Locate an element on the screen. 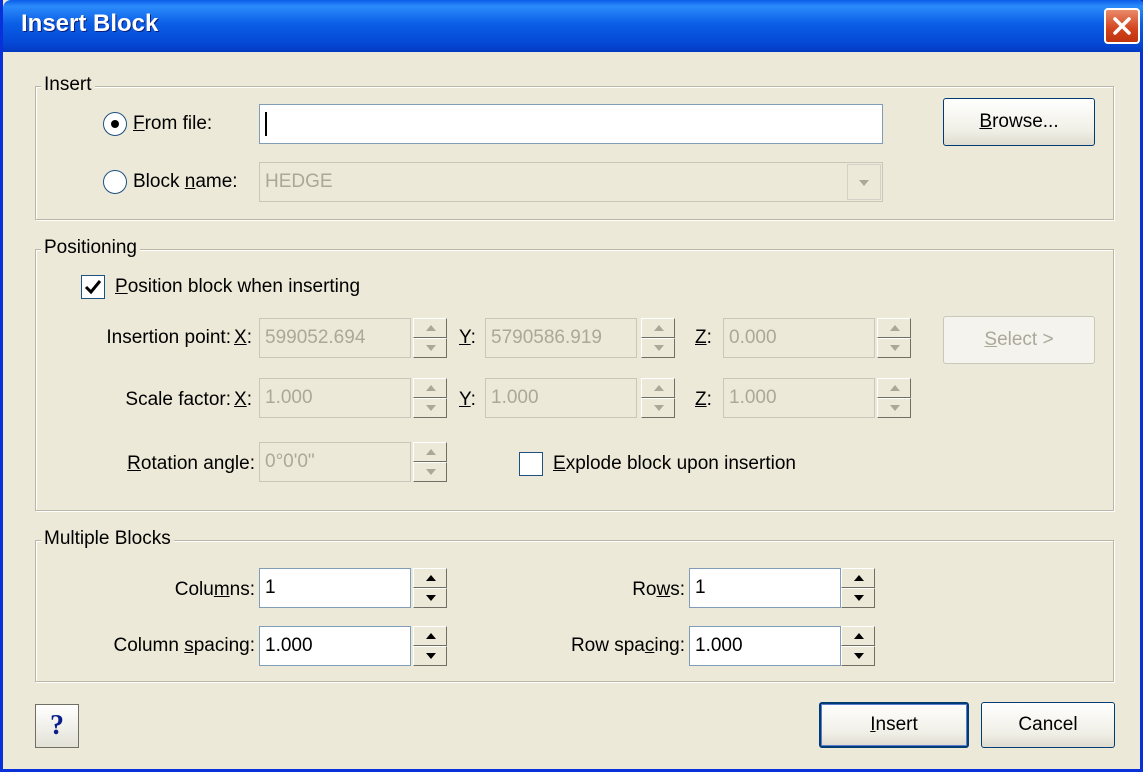 Image resolution: width=1143 pixels, height=772 pixels. cancel-button: Cancel is located at coordinates (1048, 725).